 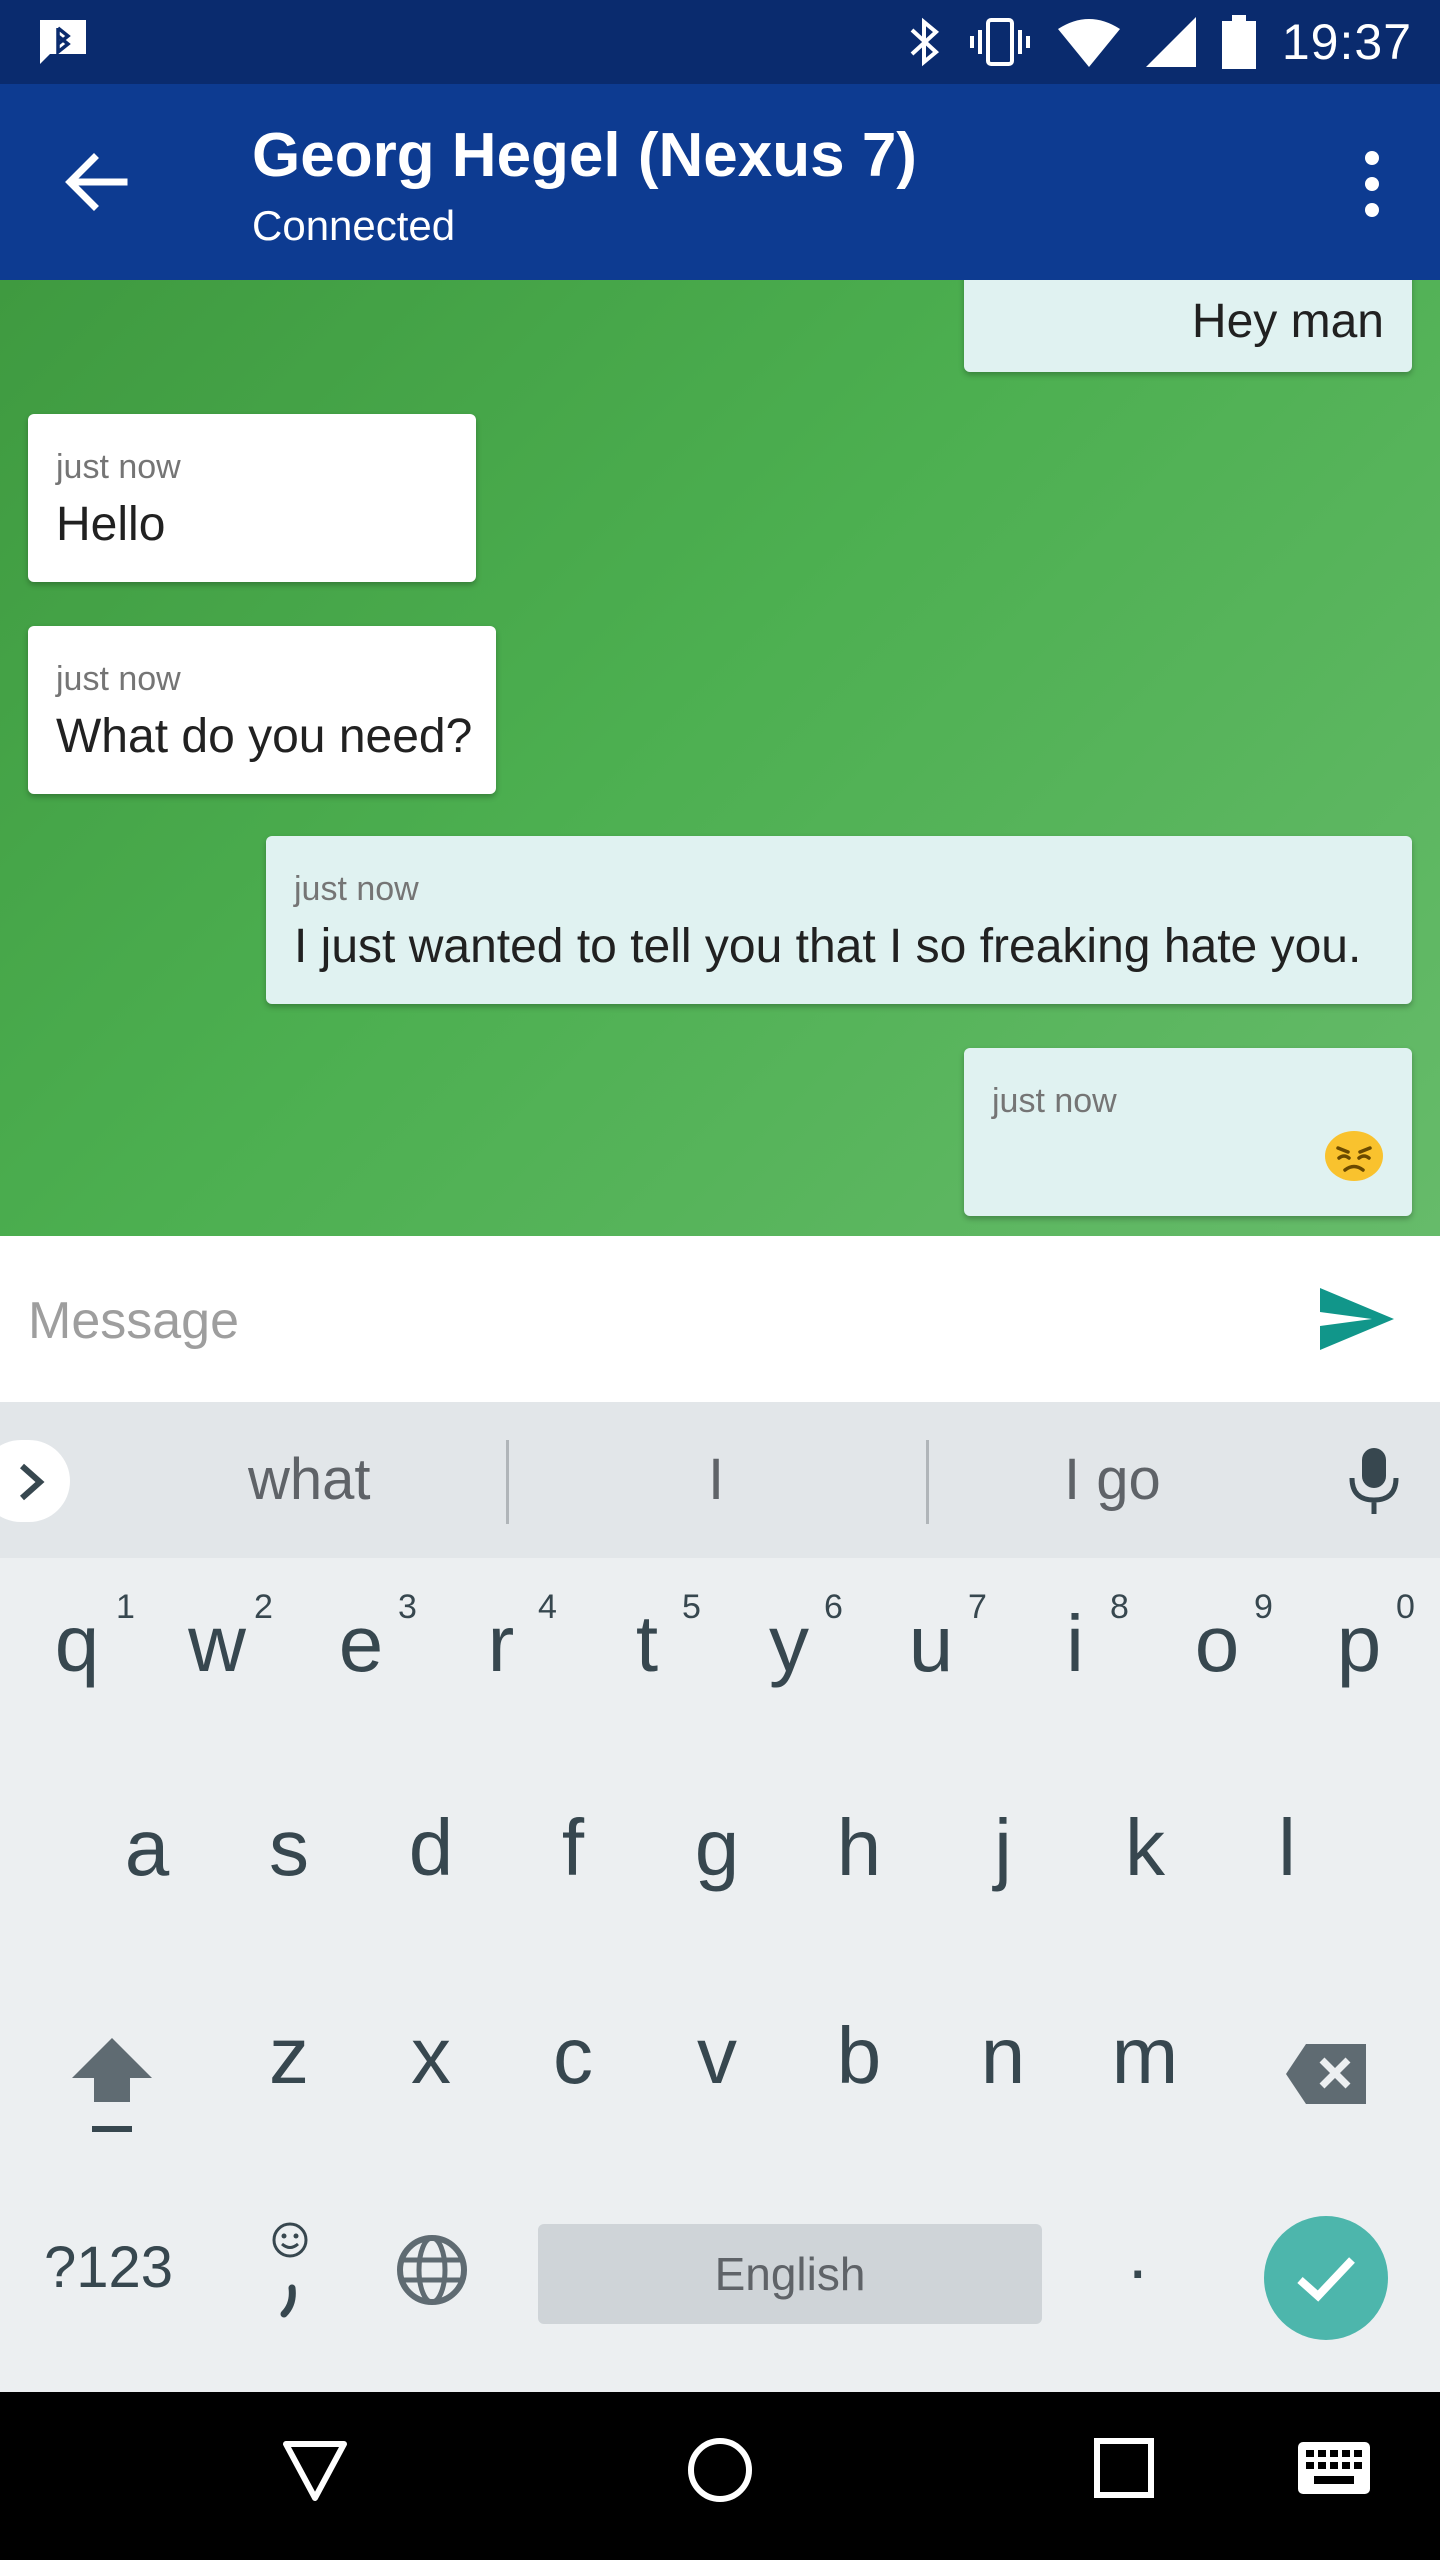 What do you see at coordinates (501, 1643) in the screenshot?
I see `key-label: r` at bounding box center [501, 1643].